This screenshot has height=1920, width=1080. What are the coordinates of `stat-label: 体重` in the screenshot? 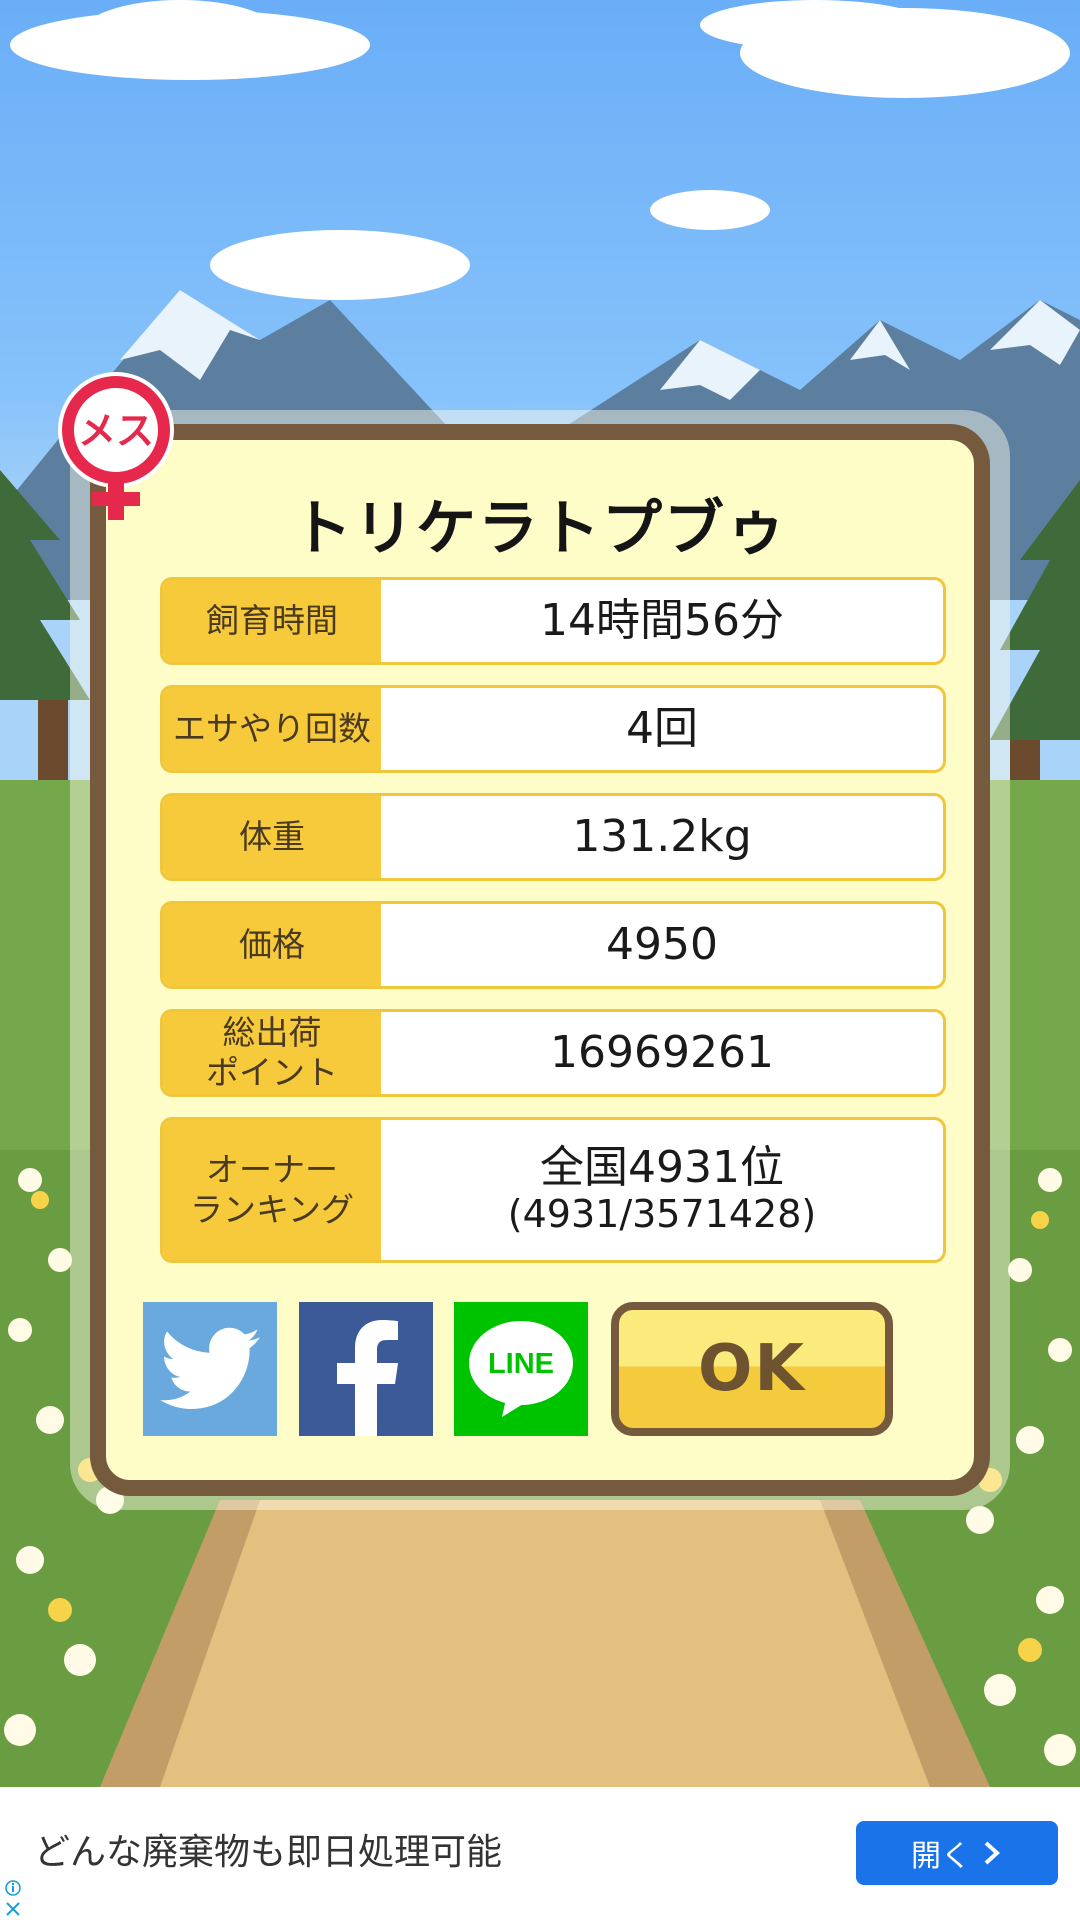 It's located at (272, 837).